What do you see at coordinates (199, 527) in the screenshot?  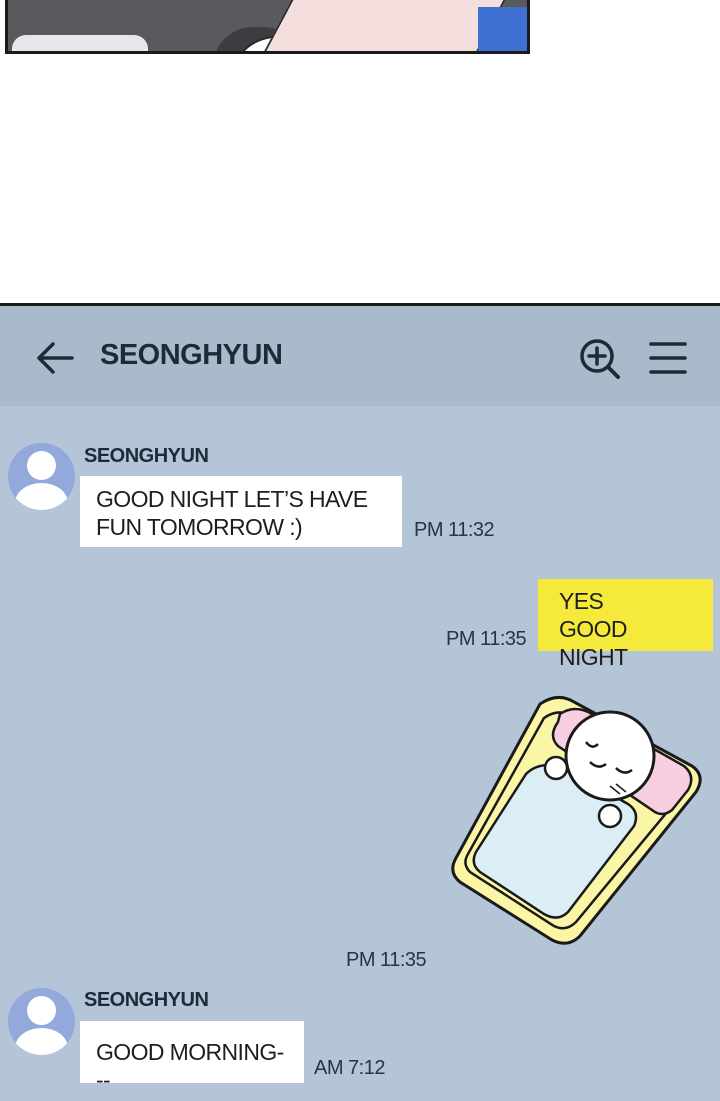 I see `message-line: FUN TOMORROW :)` at bounding box center [199, 527].